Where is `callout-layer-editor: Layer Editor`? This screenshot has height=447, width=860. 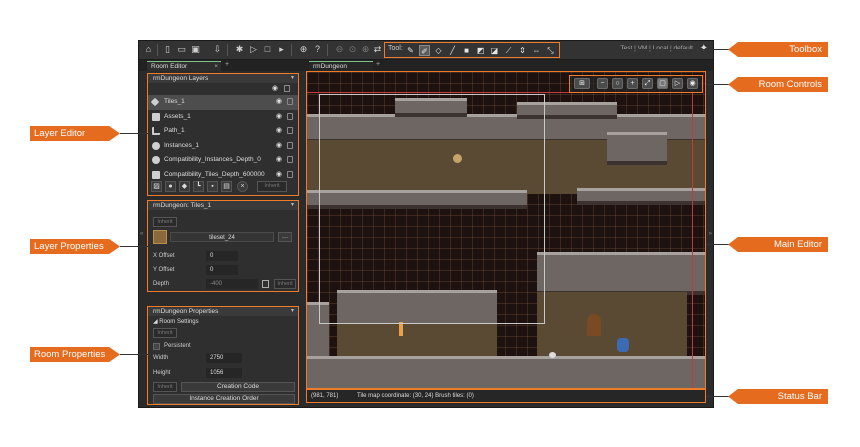
callout-layer-editor: Layer Editor is located at coordinates (75, 133).